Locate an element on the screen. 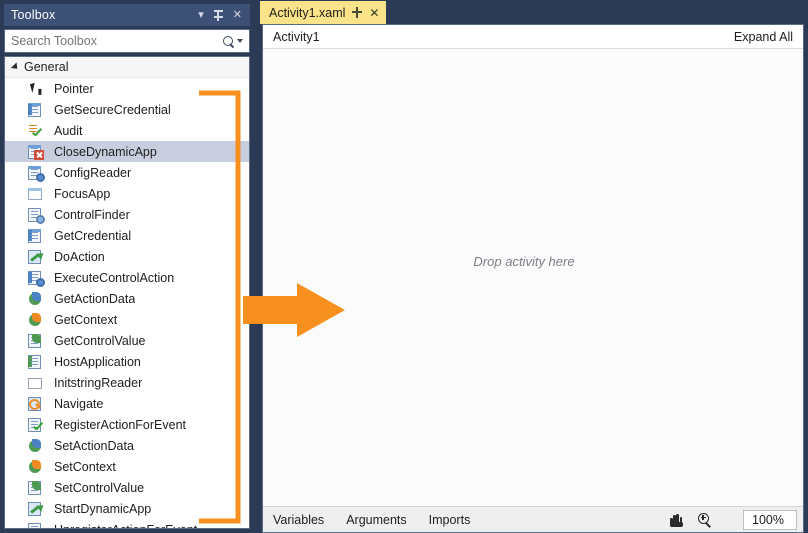 The width and height of the screenshot is (808, 533). toolbox-item-label: SetControlValue is located at coordinates (99, 487).